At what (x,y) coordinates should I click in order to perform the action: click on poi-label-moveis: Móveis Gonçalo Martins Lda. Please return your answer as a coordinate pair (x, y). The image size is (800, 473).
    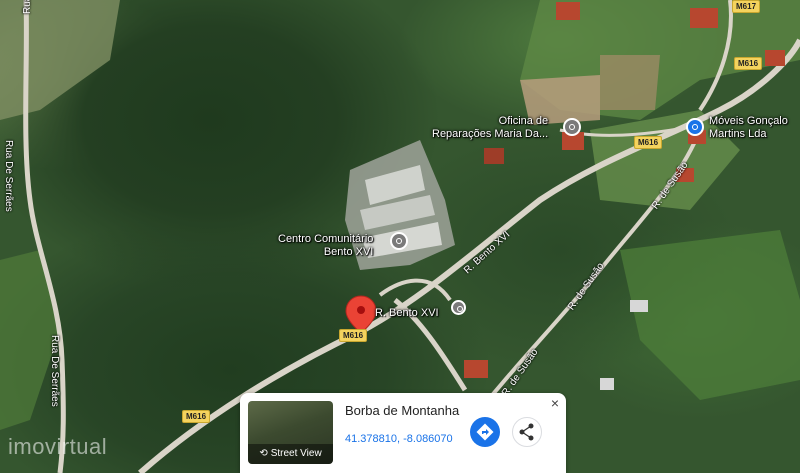
    Looking at the image, I should click on (748, 128).